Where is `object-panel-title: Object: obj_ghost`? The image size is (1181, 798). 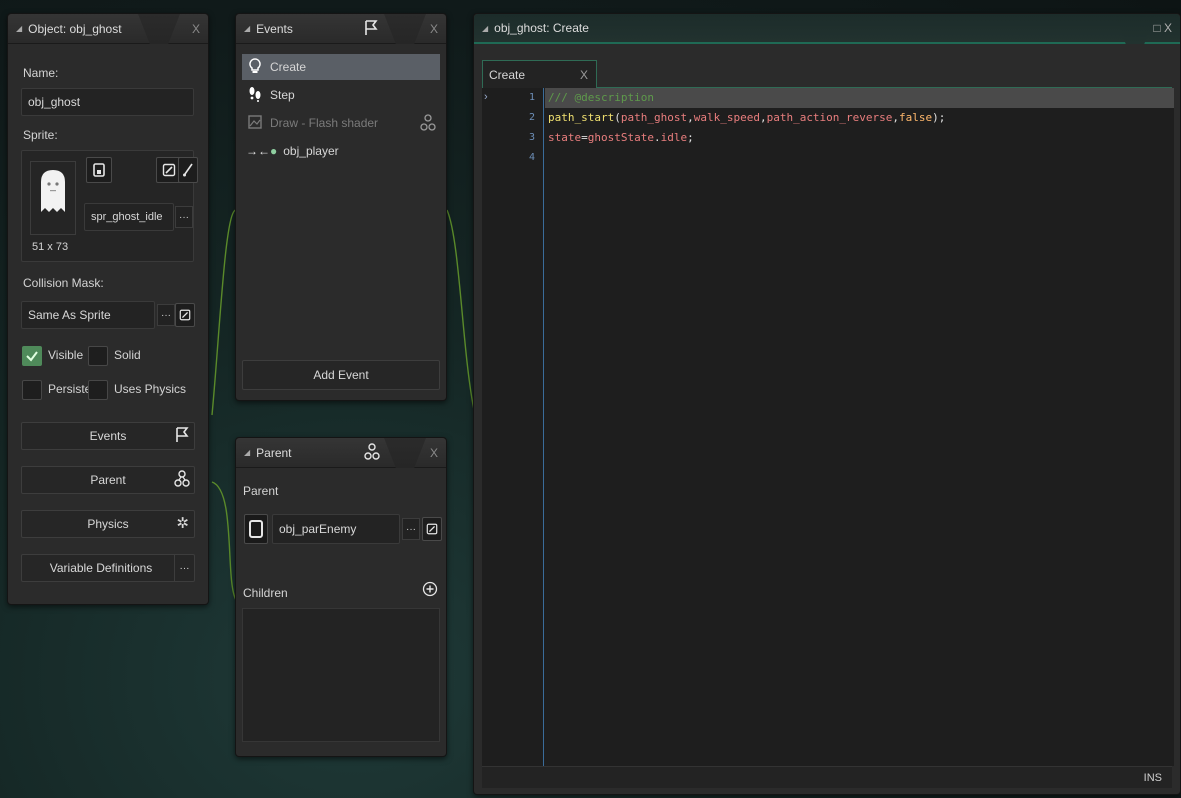
object-panel-title: Object: obj_ghost is located at coordinates (75, 28).